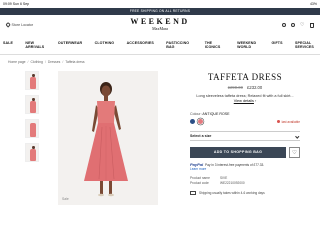  Describe the element at coordinates (312, 25) in the screenshot. I see `shopping-bag-icon` at that location.